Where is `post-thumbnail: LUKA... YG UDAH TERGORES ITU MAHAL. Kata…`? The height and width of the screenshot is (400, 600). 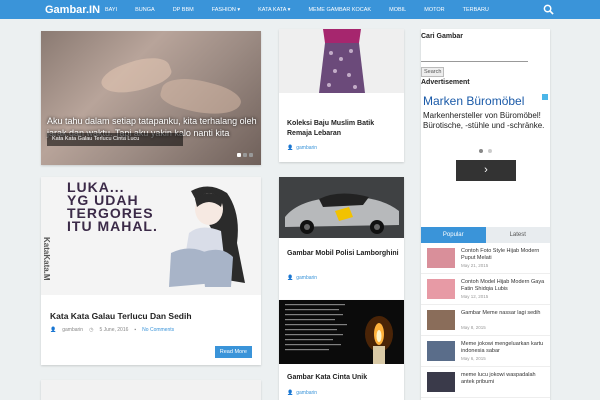 post-thumbnail: LUKA... YG UDAH TERGORES ITU MAHAL. Kata… is located at coordinates (151, 236).